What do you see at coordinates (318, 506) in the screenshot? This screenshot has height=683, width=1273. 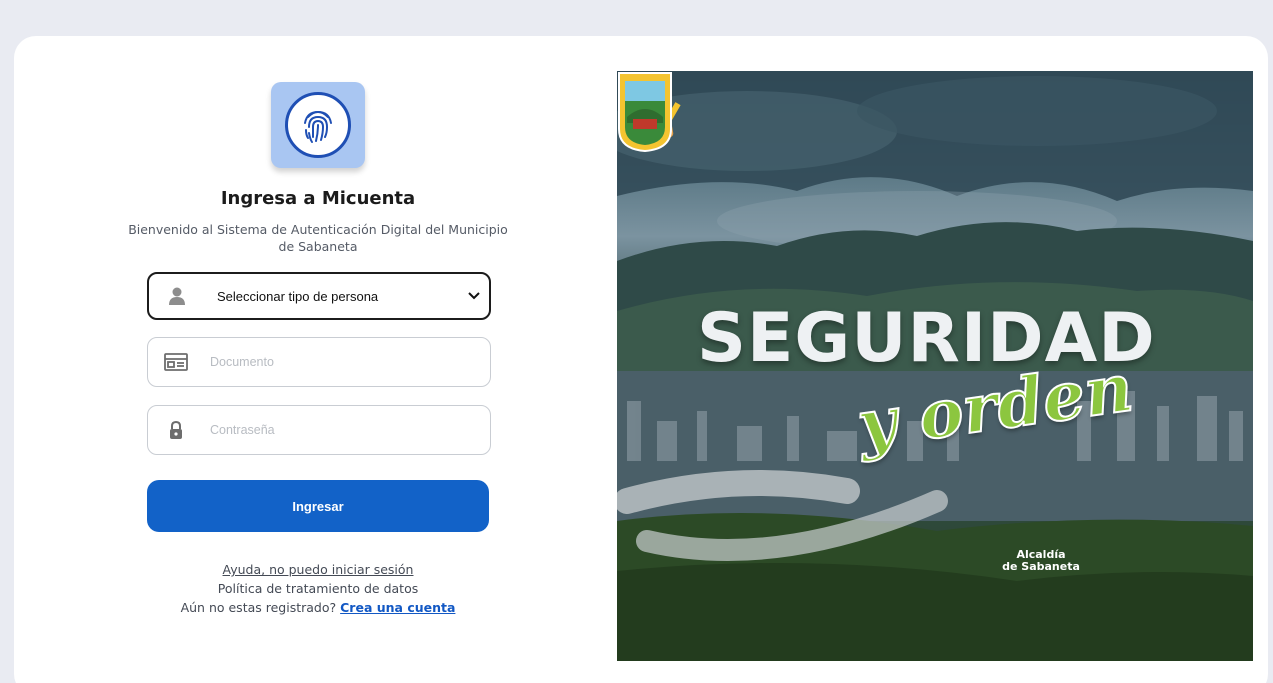 I see `login-button: Ingresar` at bounding box center [318, 506].